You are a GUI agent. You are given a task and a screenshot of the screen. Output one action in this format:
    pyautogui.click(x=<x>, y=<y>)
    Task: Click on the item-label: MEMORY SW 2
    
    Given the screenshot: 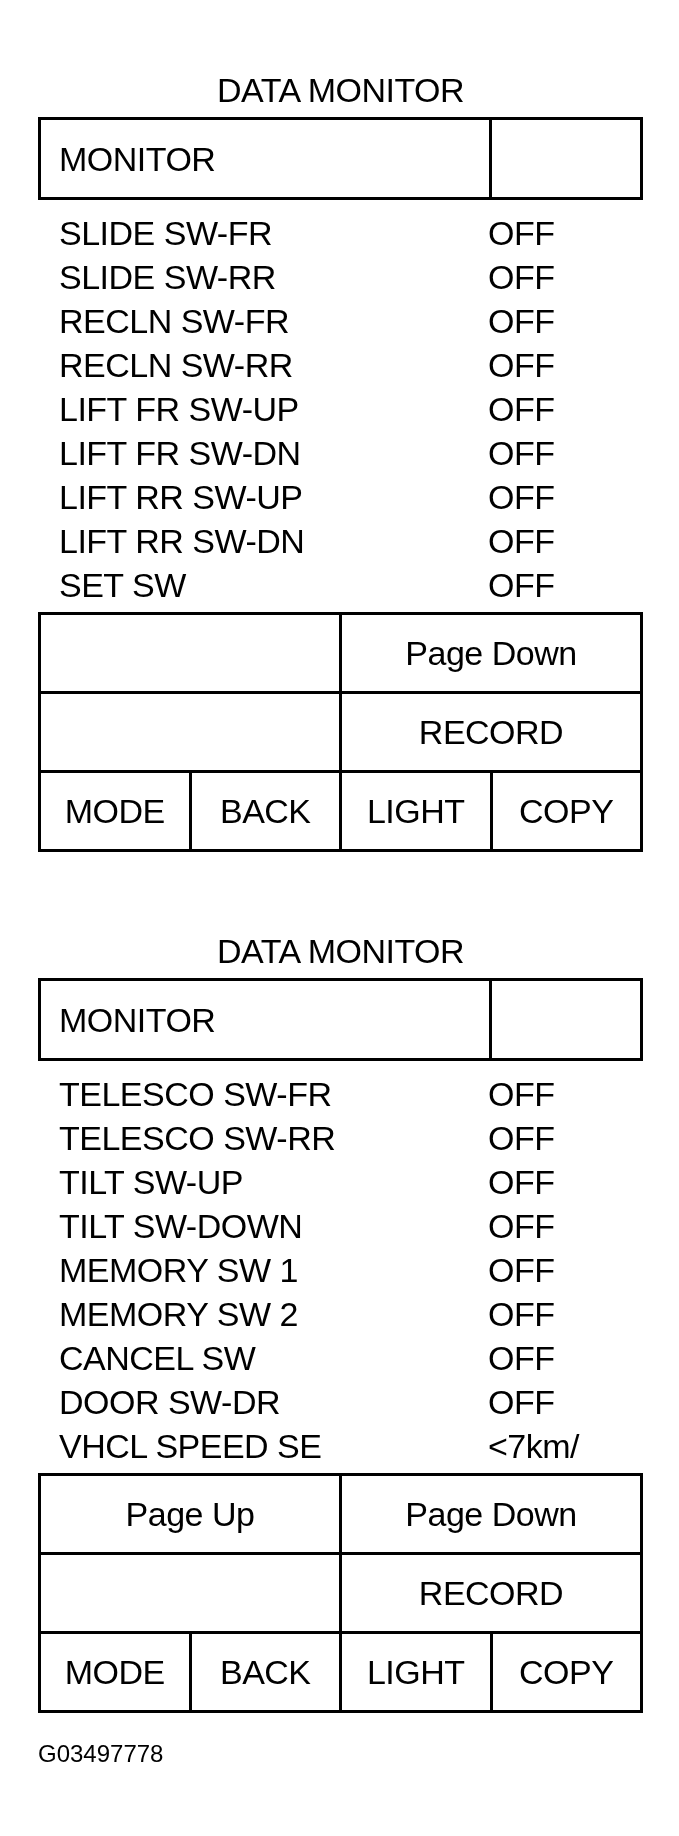 What is the action you would take?
    pyautogui.click(x=178, y=1314)
    